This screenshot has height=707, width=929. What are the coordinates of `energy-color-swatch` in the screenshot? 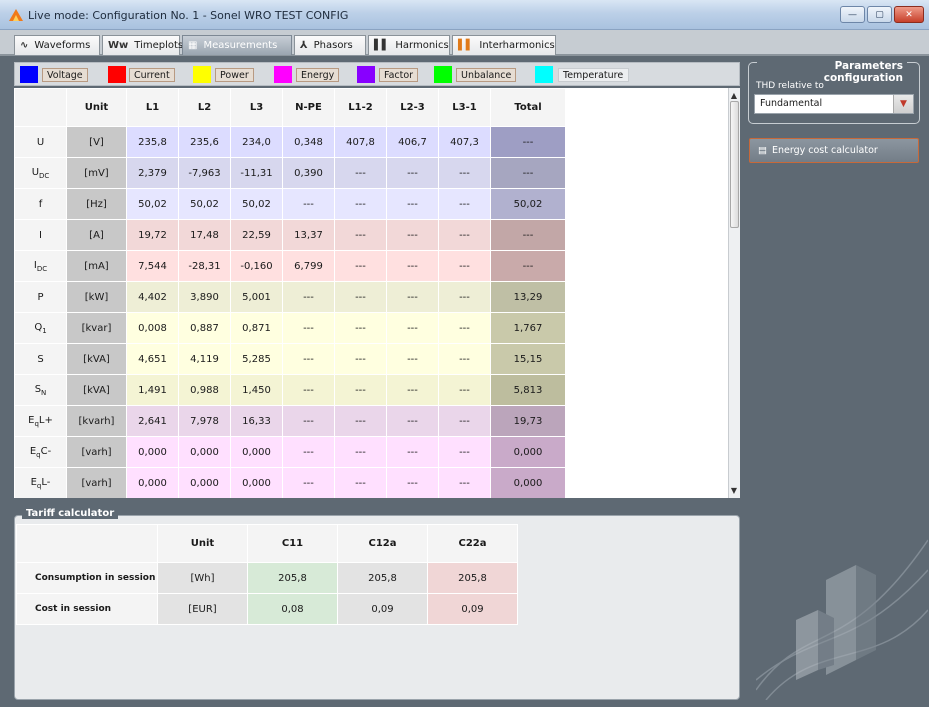 It's located at (283, 74).